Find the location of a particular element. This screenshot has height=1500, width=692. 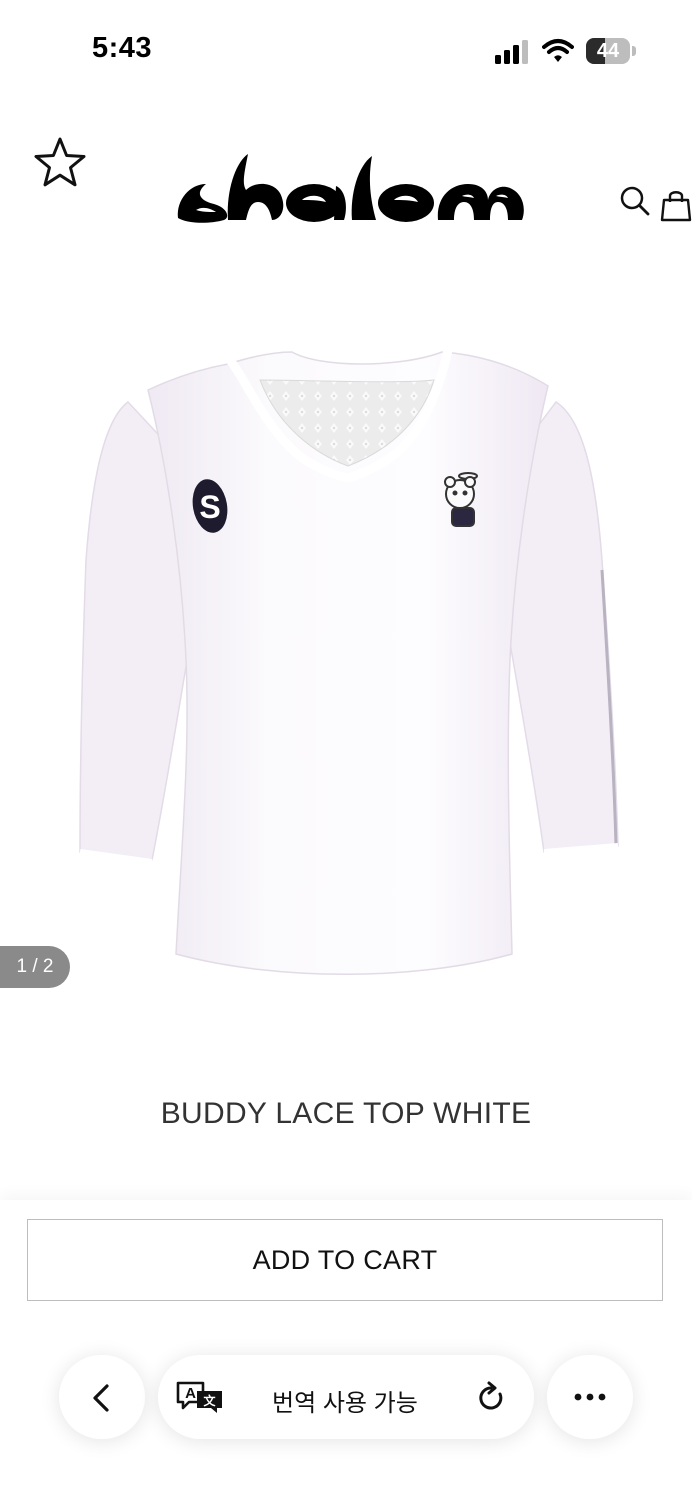

battery-level: 44 is located at coordinates (608, 51).